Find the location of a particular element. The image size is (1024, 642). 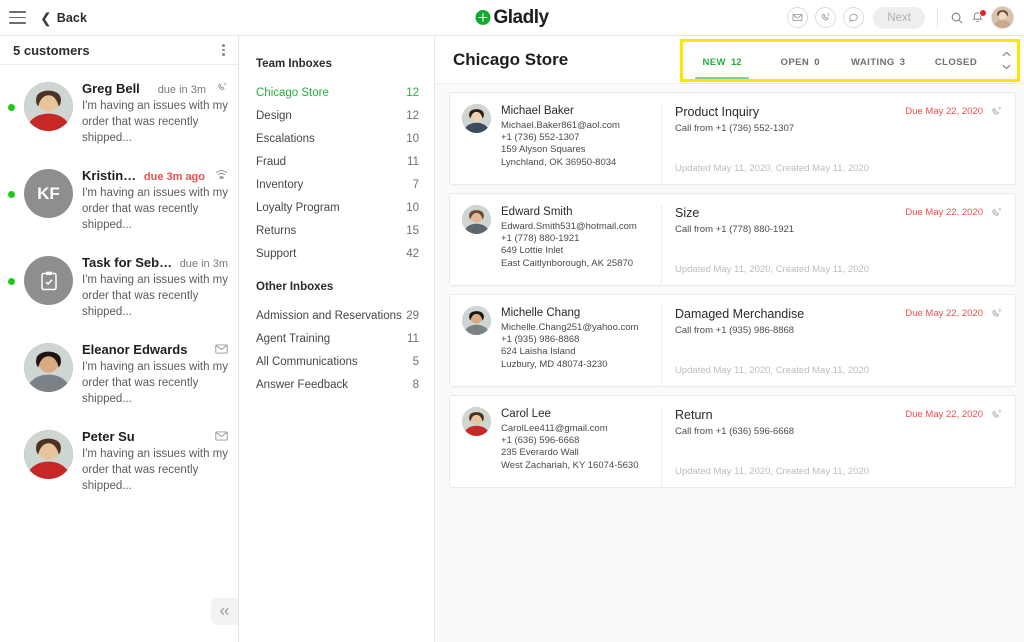

clipboard-task-icon is located at coordinates (48, 280).